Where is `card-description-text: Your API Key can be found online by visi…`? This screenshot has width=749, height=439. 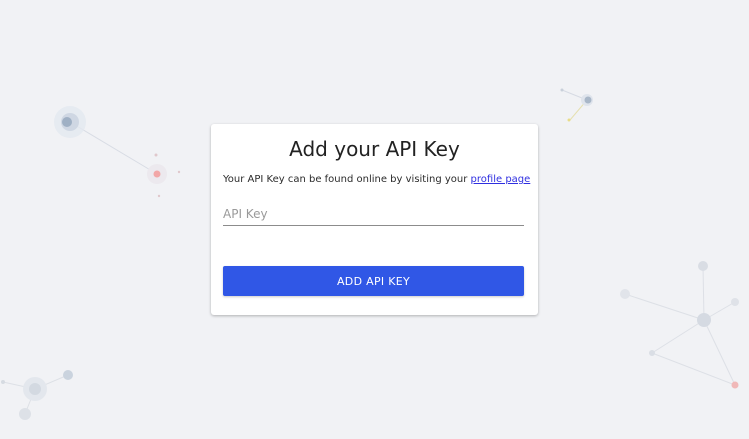 card-description-text: Your API Key can be found online by visi… is located at coordinates (345, 179).